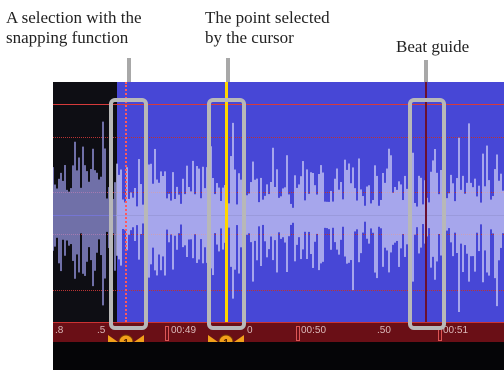 The image size is (504, 370). Describe the element at coordinates (67, 37) in the screenshot. I see `callout-snap-selection-line2: snapping function` at that location.